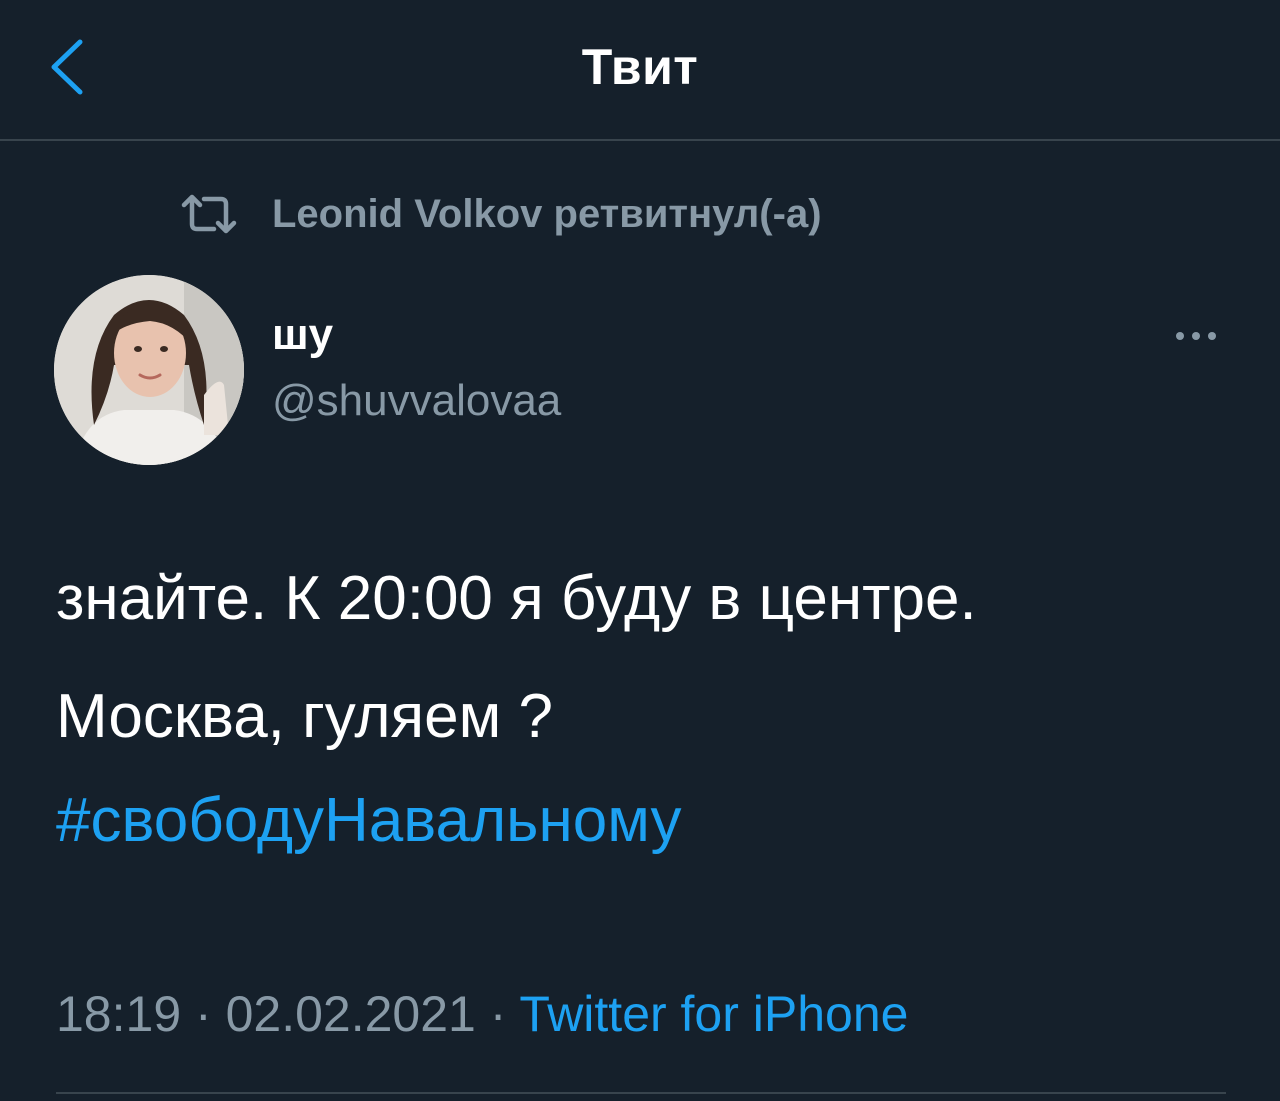 The height and width of the screenshot is (1101, 1280). I want to click on author-handle: @shuvvalovaa, so click(416, 401).